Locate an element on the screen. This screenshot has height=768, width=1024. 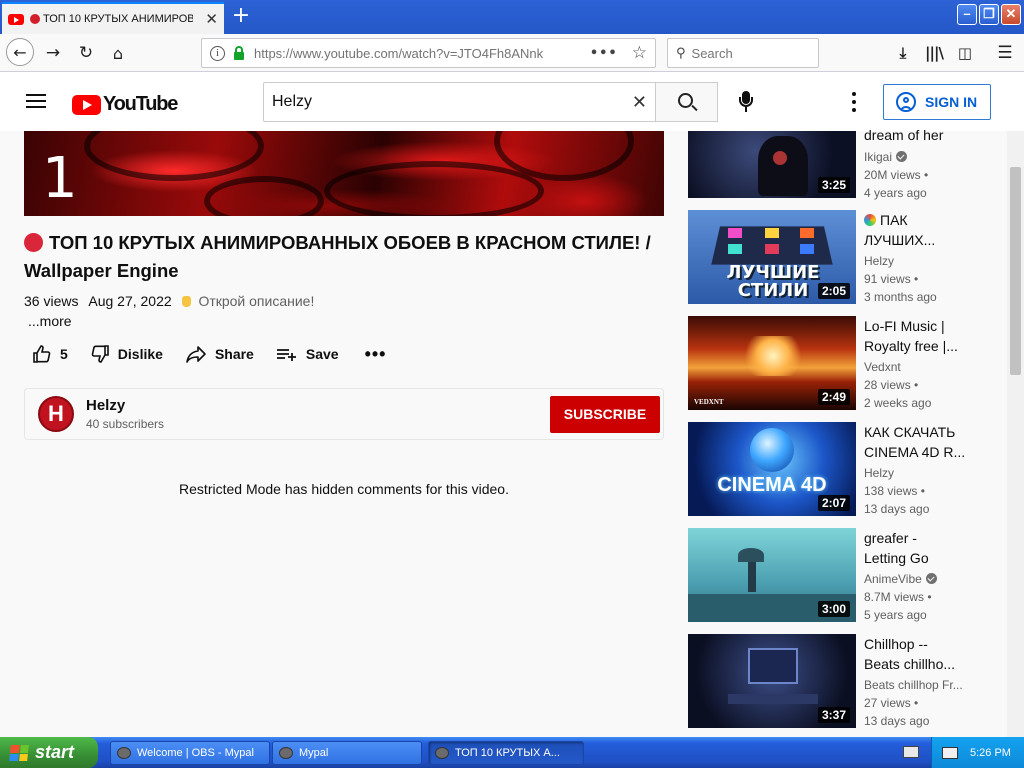
back-button: ← is located at coordinates (20, 52).